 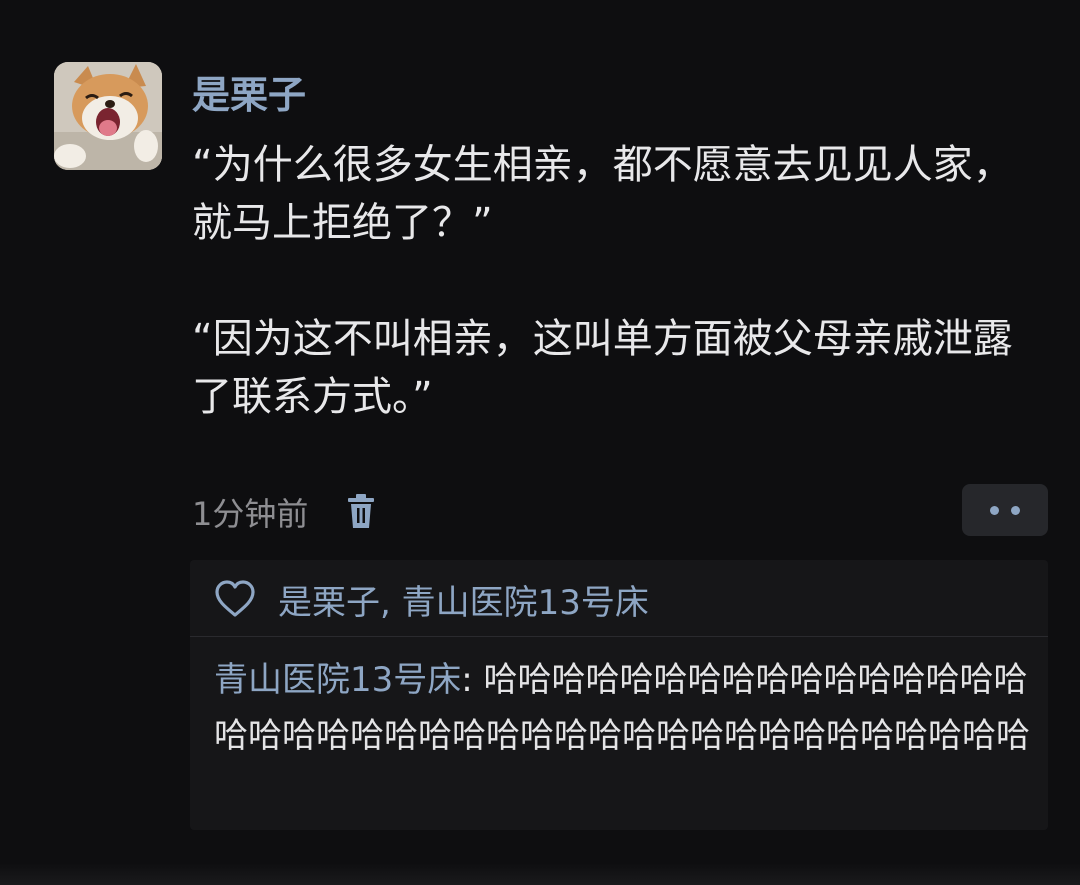 I want to click on bottom-edge, so click(x=540, y=874).